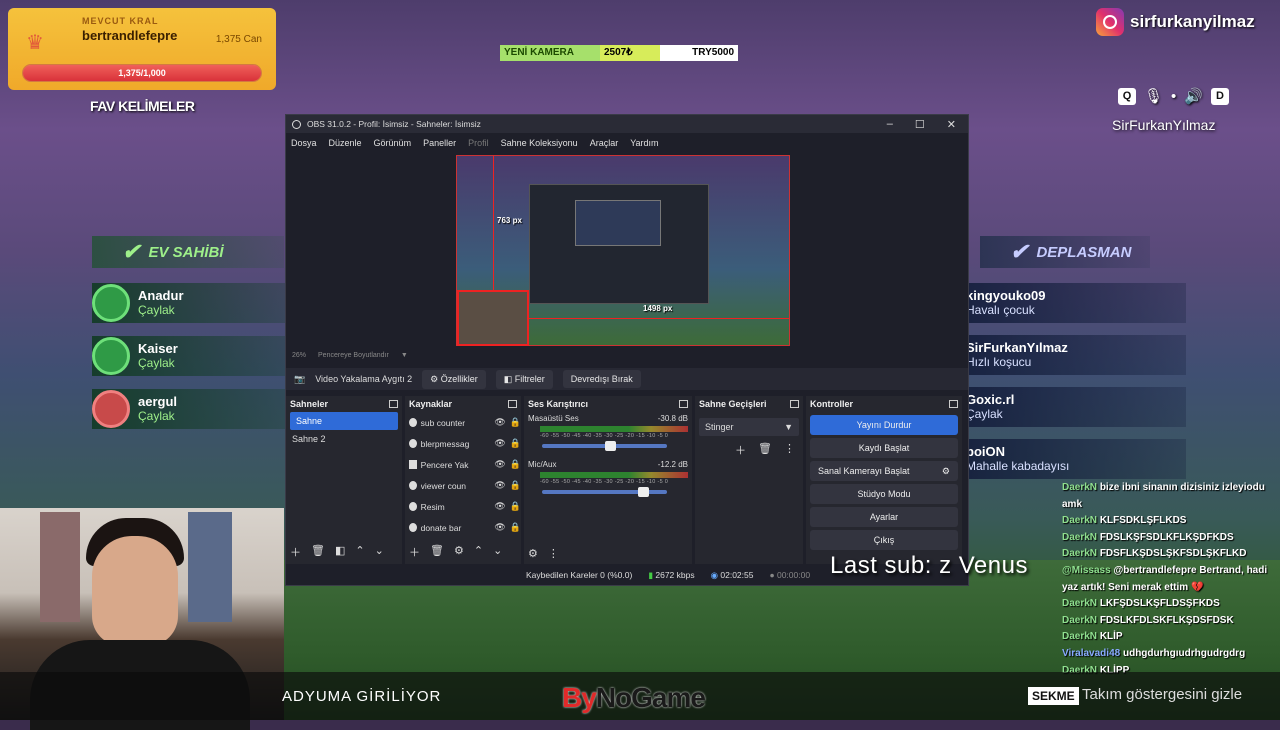  What do you see at coordinates (493, 318) in the screenshot?
I see `selected-camera-source` at bounding box center [493, 318].